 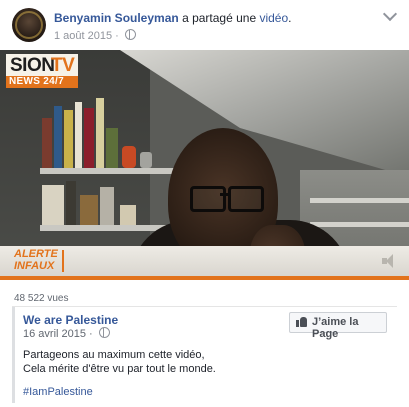 I want to click on video-link: vidéo, so click(x=273, y=18).